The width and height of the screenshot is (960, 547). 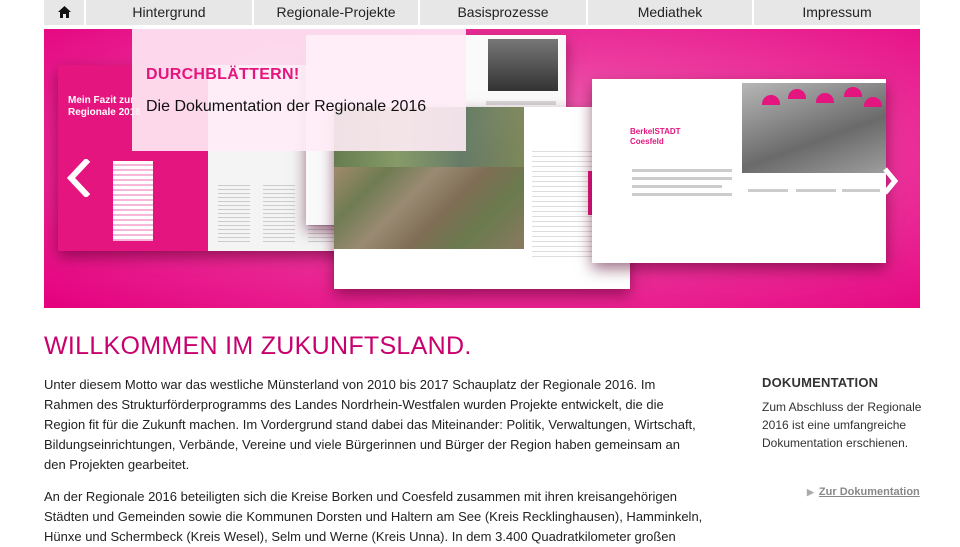 I want to click on nav-item-hintergrund: Hintergrund, so click(x=170, y=12).